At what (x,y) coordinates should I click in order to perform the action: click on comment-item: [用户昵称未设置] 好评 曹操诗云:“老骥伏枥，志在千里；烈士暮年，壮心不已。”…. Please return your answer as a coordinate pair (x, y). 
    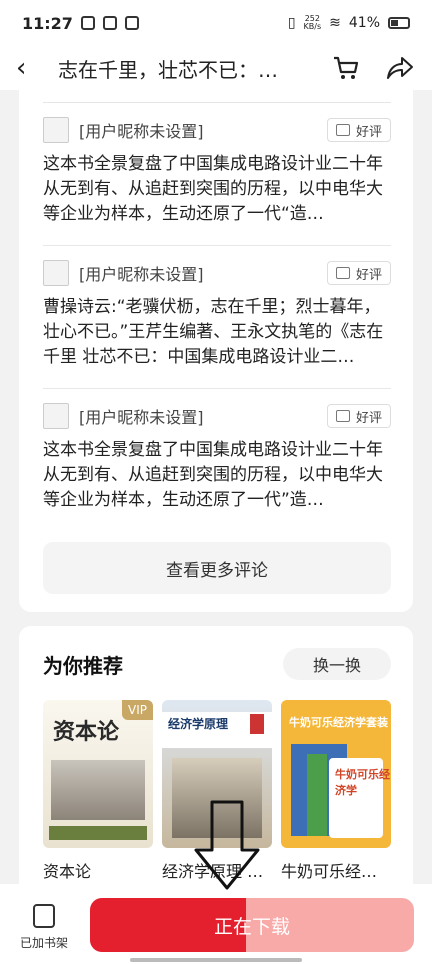
    Looking at the image, I should click on (217, 324).